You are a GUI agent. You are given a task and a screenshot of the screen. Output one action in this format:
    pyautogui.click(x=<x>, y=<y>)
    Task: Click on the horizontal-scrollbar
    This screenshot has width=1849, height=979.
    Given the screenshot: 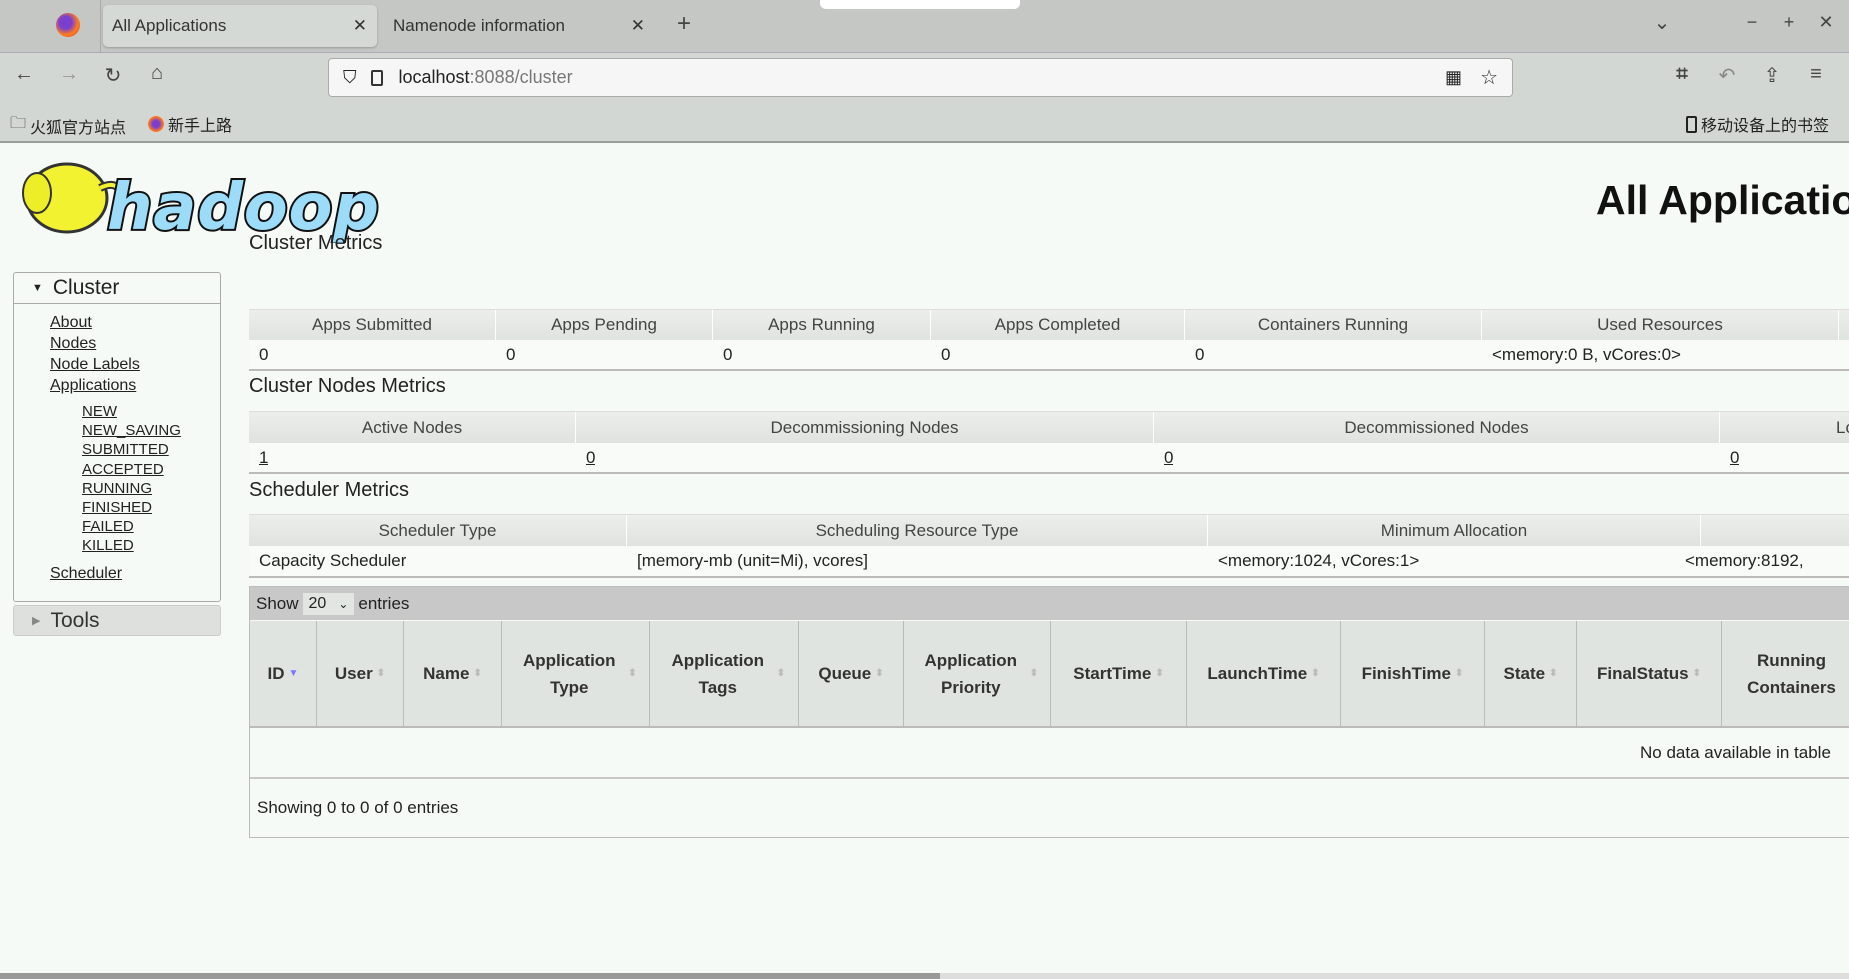 What is the action you would take?
    pyautogui.click(x=924, y=976)
    